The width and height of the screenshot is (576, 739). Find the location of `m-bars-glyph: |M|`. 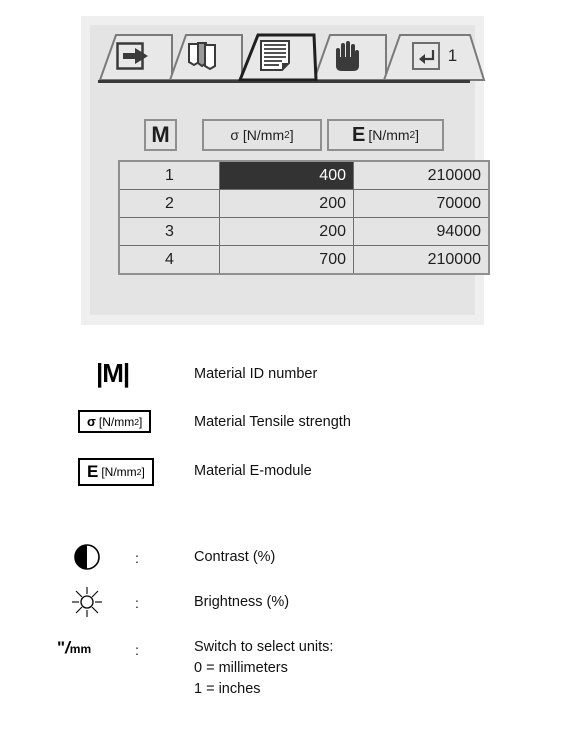

m-bars-glyph: |M| is located at coordinates (113, 373).